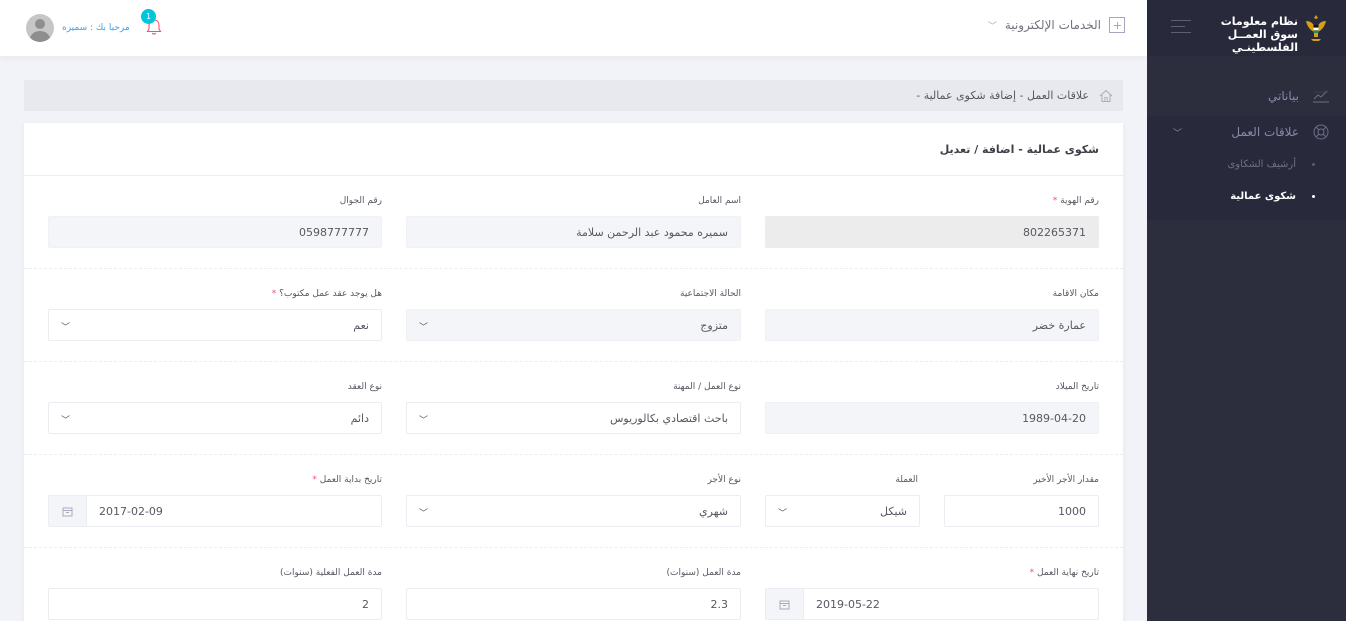  I want to click on sidebar-item-labor-relations: علاقات العمل ﹀, so click(1246, 132).